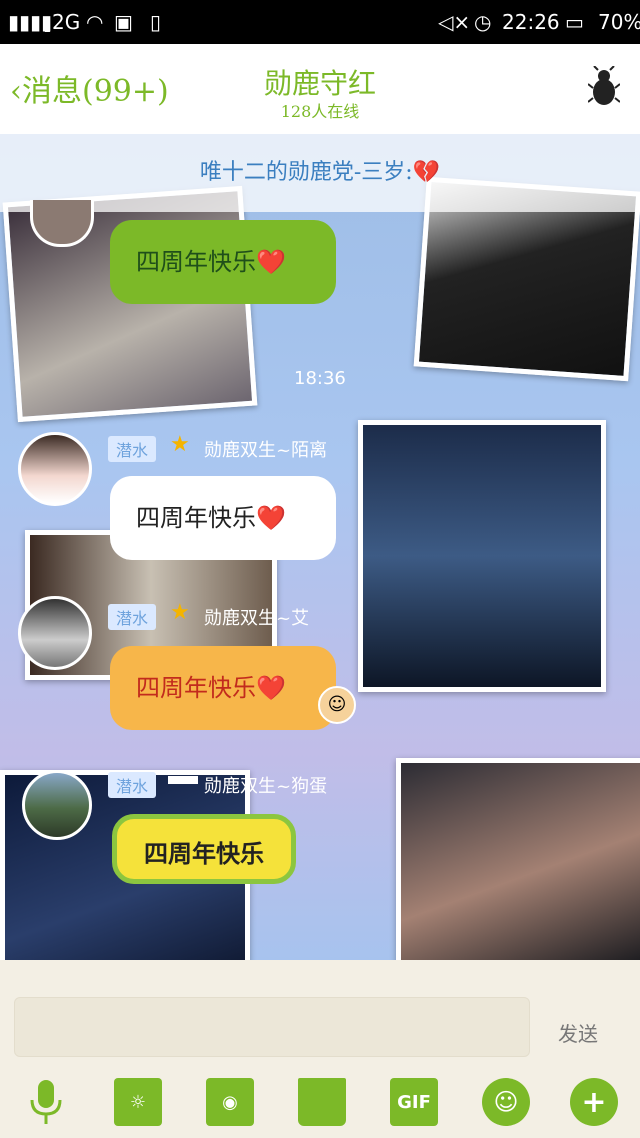 This screenshot has height=1138, width=640. I want to click on image-icon: ☼, so click(138, 1102).